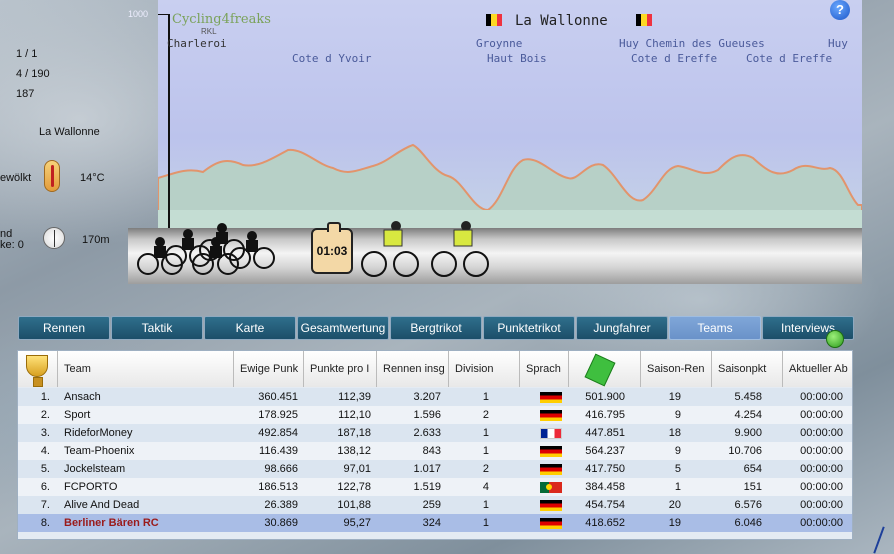 This screenshot has width=894, height=554. Describe the element at coordinates (250, 328) in the screenshot. I see `tab-karte: Karte` at that location.